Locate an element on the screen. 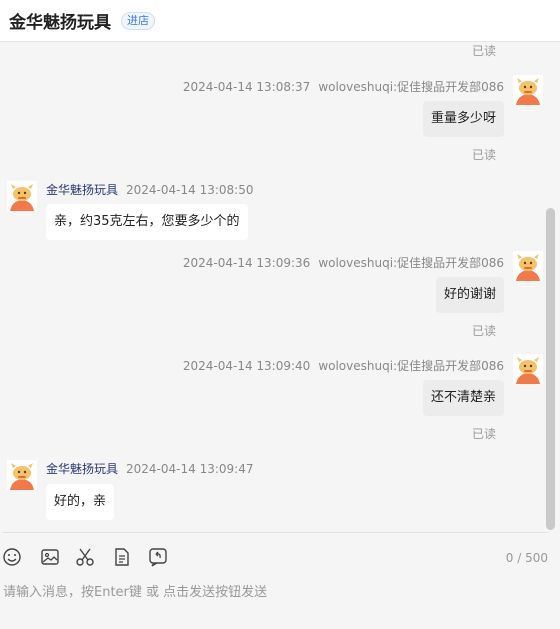  message-bubble: 好的，亲 is located at coordinates (80, 502).